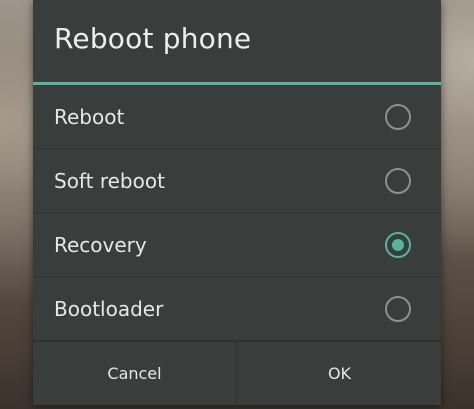  I want to click on dialog-button-bar: Cancel OK, so click(237, 373).